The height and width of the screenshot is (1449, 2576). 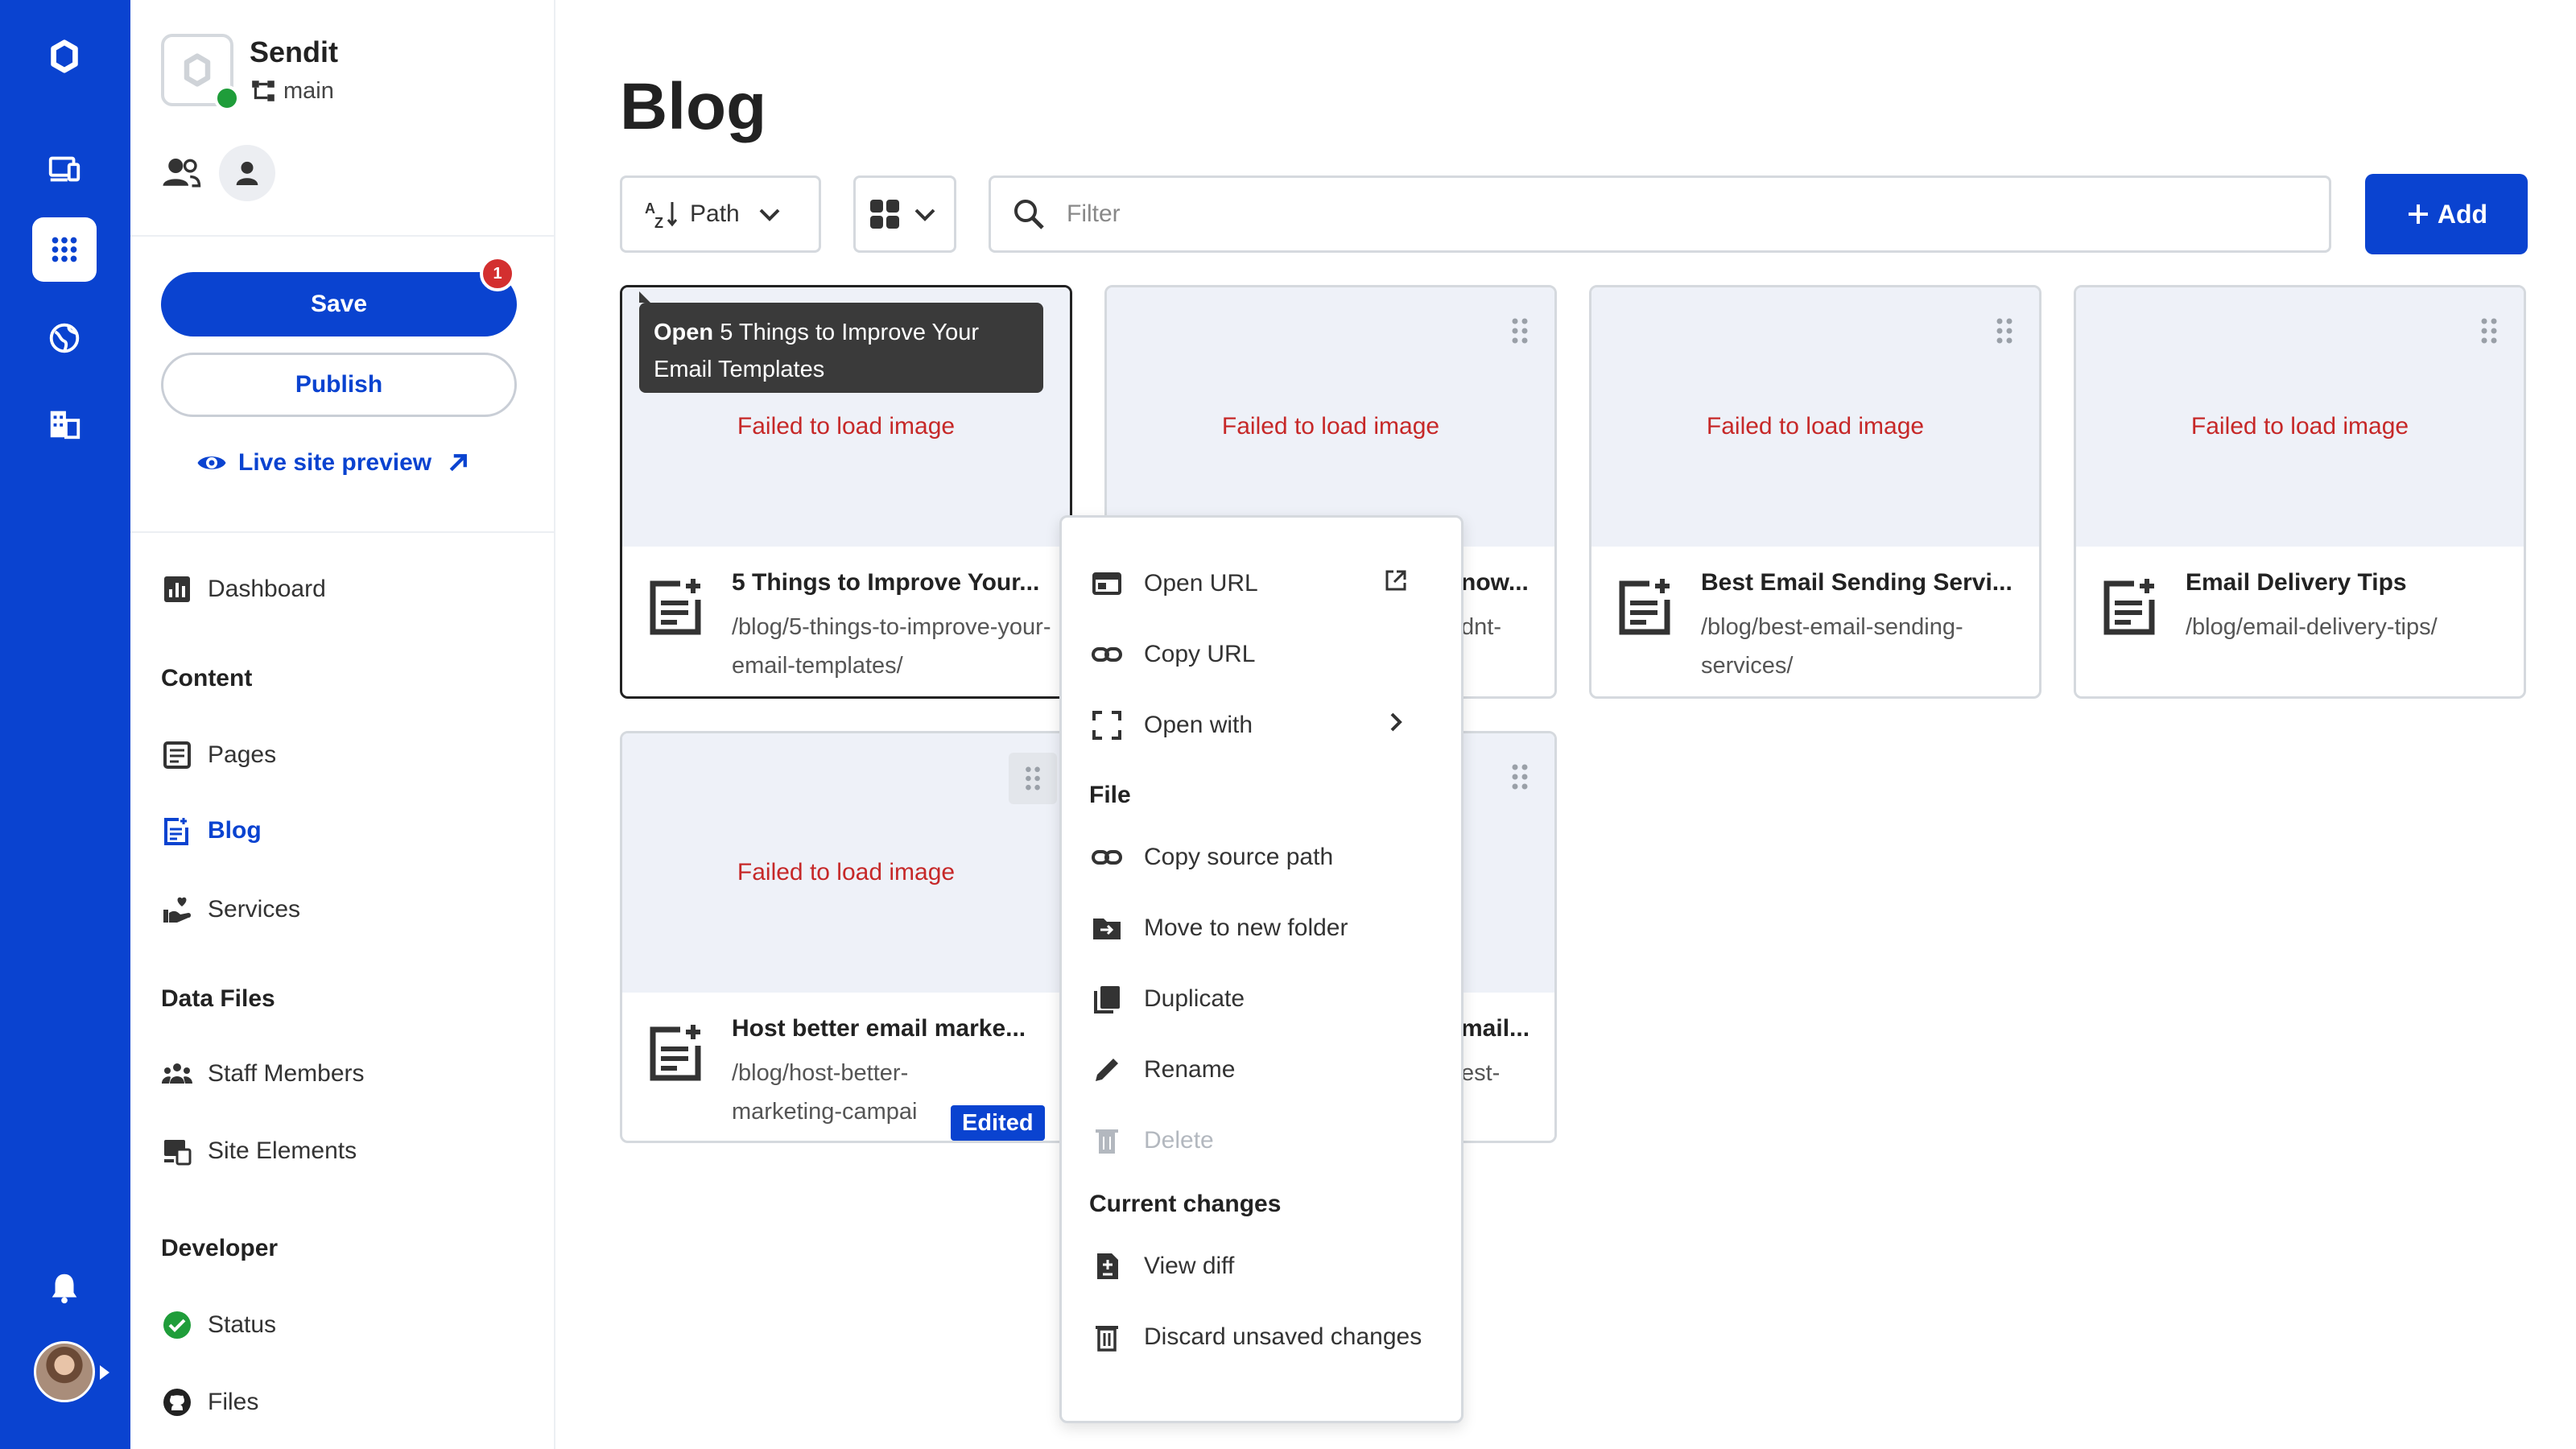 What do you see at coordinates (339, 304) in the screenshot?
I see `save-button: Save` at bounding box center [339, 304].